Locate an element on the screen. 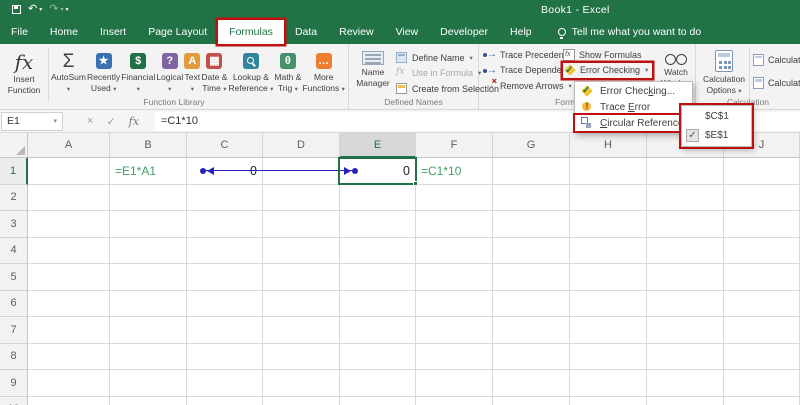 This screenshot has height=405, width=800. more-functions-button: … More Functions ▾ is located at coordinates (323, 70).